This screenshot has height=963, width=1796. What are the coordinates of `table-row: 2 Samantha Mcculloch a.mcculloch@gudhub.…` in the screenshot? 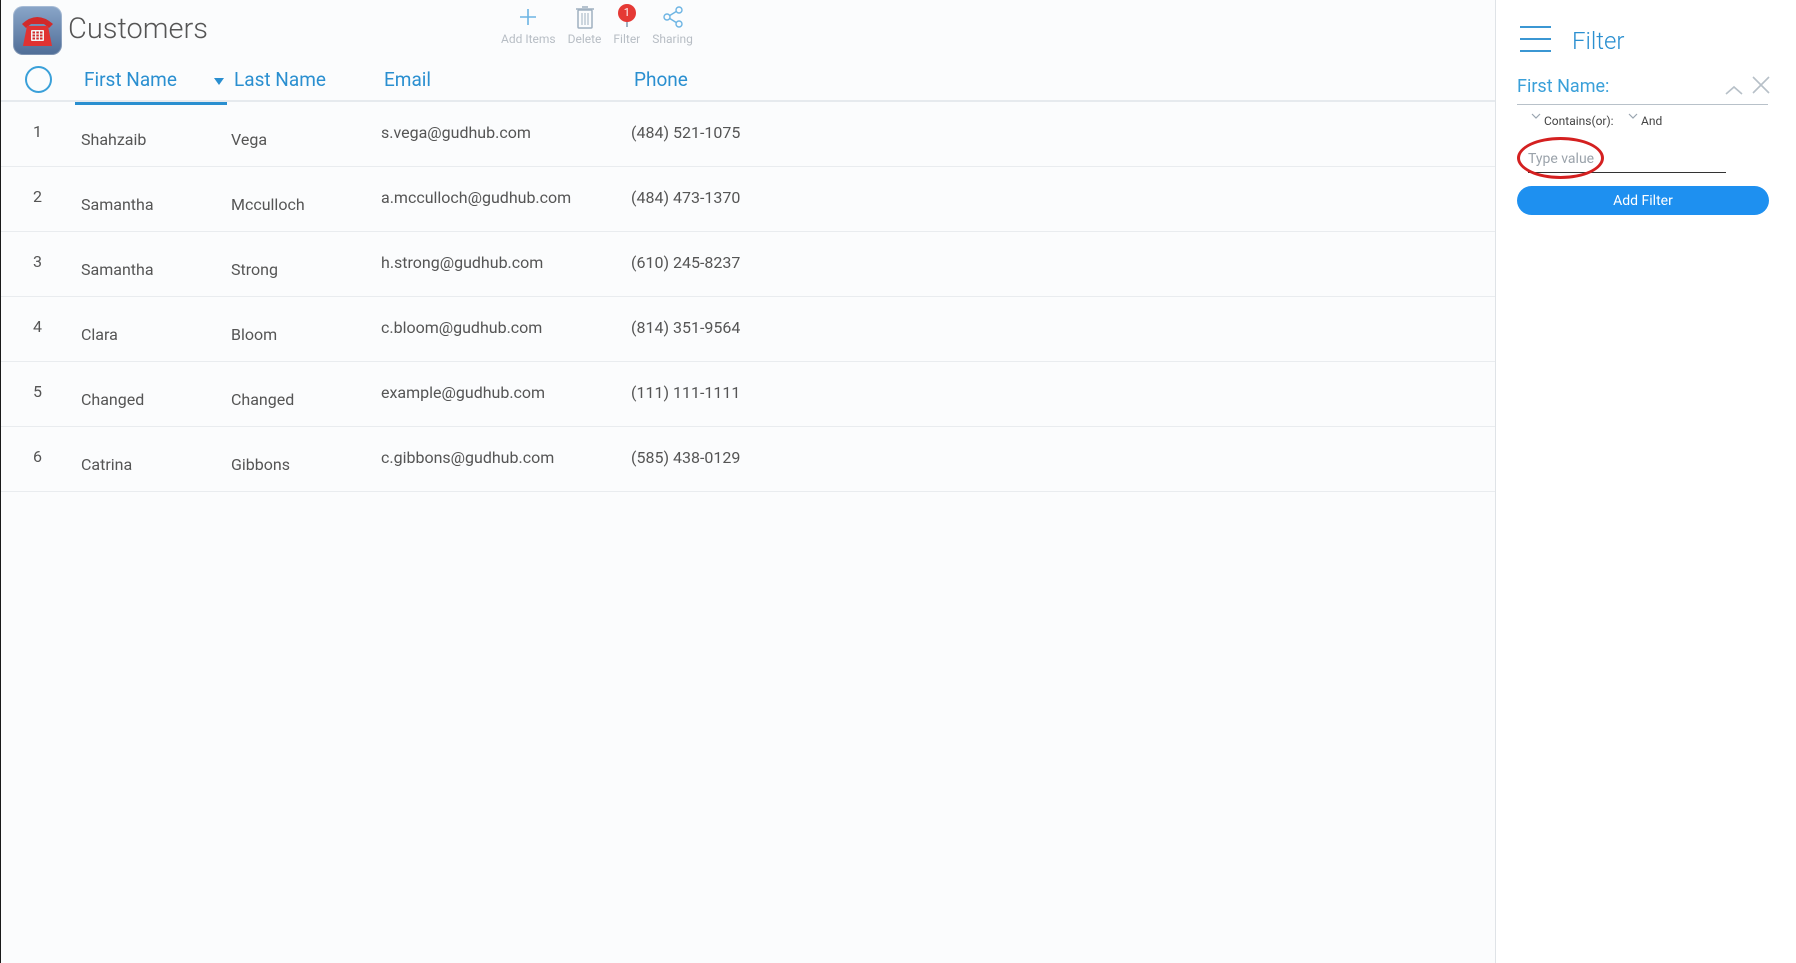 It's located at (748, 199).